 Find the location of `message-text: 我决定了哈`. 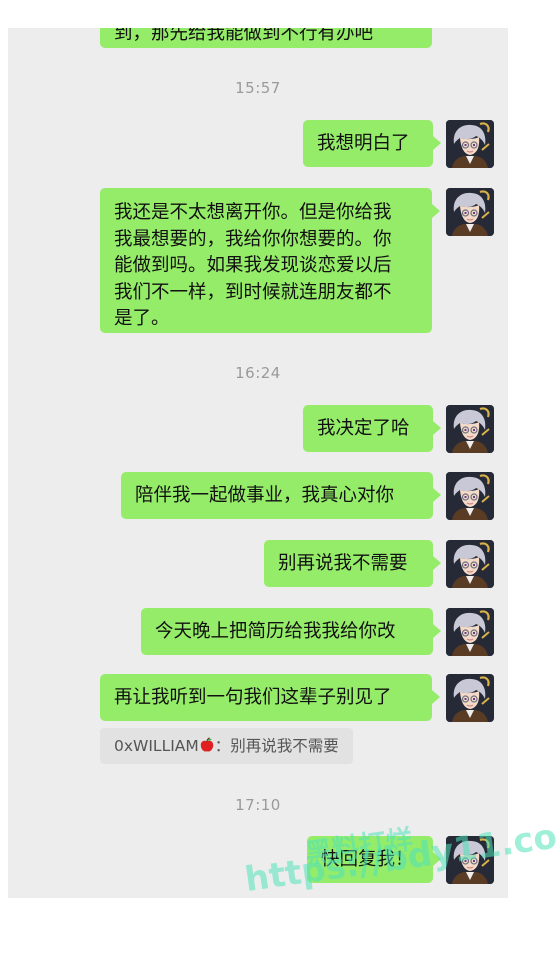

message-text: 我决定了哈 is located at coordinates (363, 428).